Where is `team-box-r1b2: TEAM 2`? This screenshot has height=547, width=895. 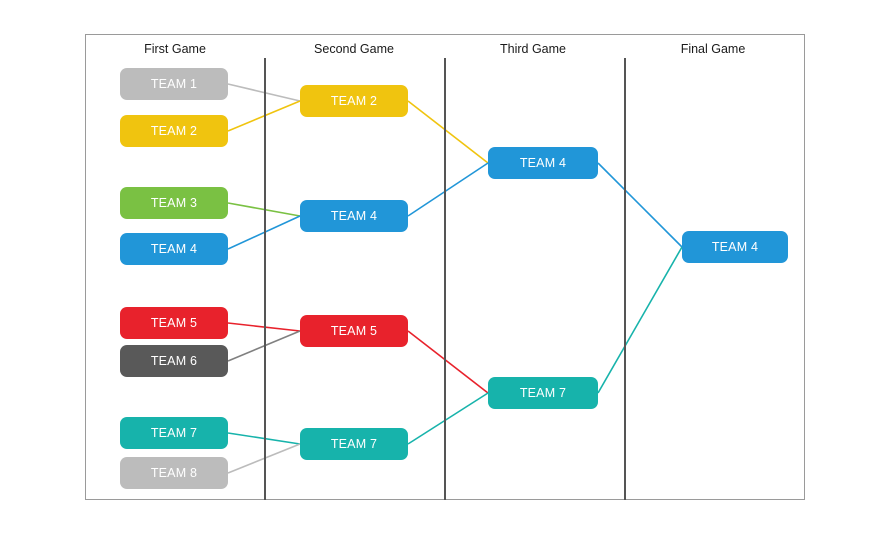
team-box-r1b2: TEAM 2 is located at coordinates (174, 131).